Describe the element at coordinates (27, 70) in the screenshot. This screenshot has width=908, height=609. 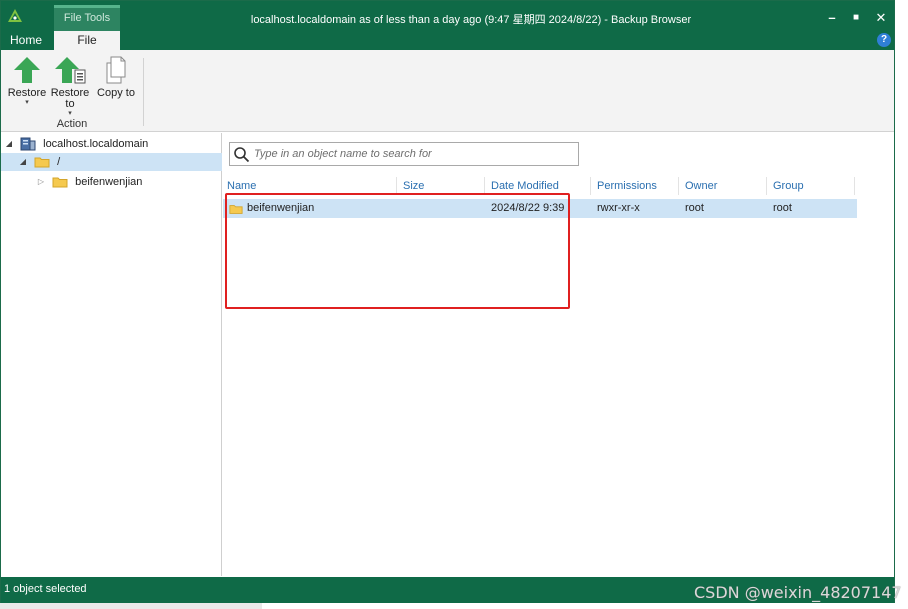
I see `green-up-arrow-icon` at that location.